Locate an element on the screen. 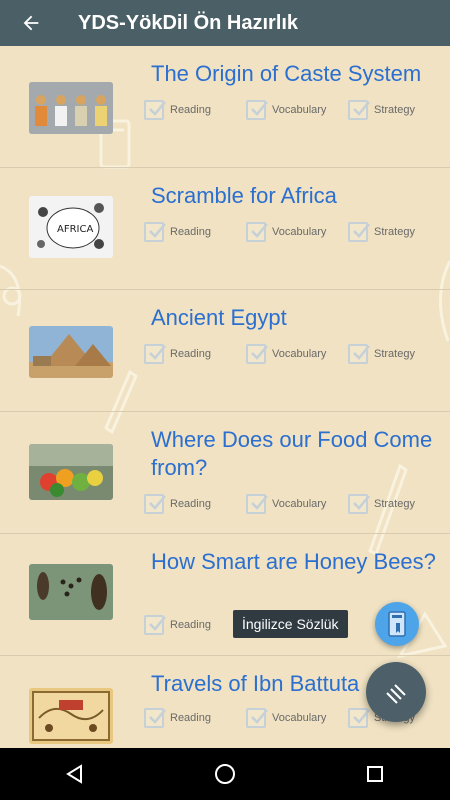  lesson-title: The Origin of Caste System is located at coordinates (298, 74).